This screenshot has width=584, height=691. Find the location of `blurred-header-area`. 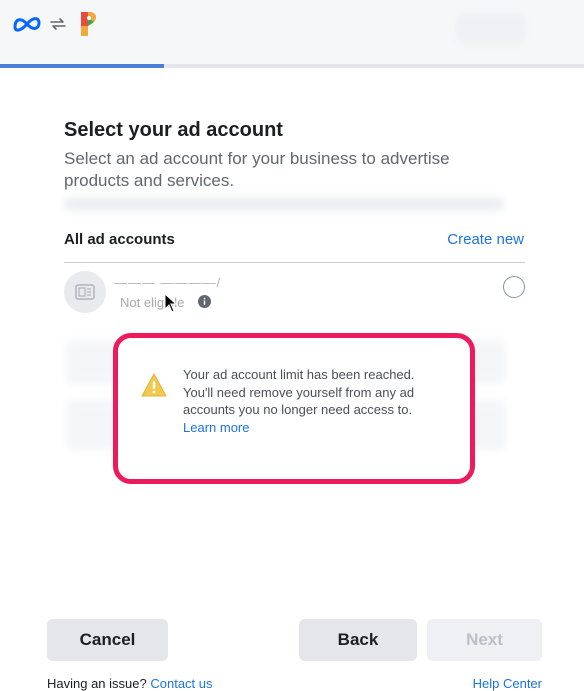

blurred-header-area is located at coordinates (491, 29).